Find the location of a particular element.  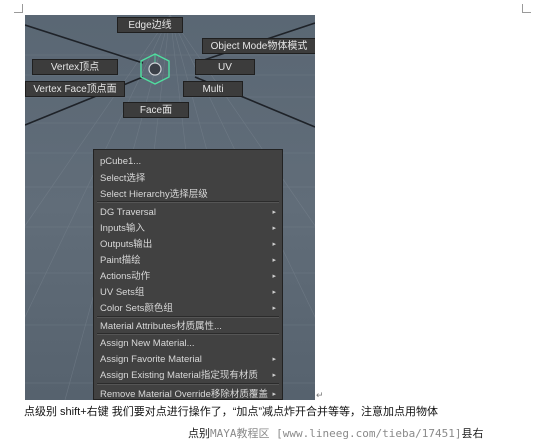

cube-icon is located at coordinates (155, 69).